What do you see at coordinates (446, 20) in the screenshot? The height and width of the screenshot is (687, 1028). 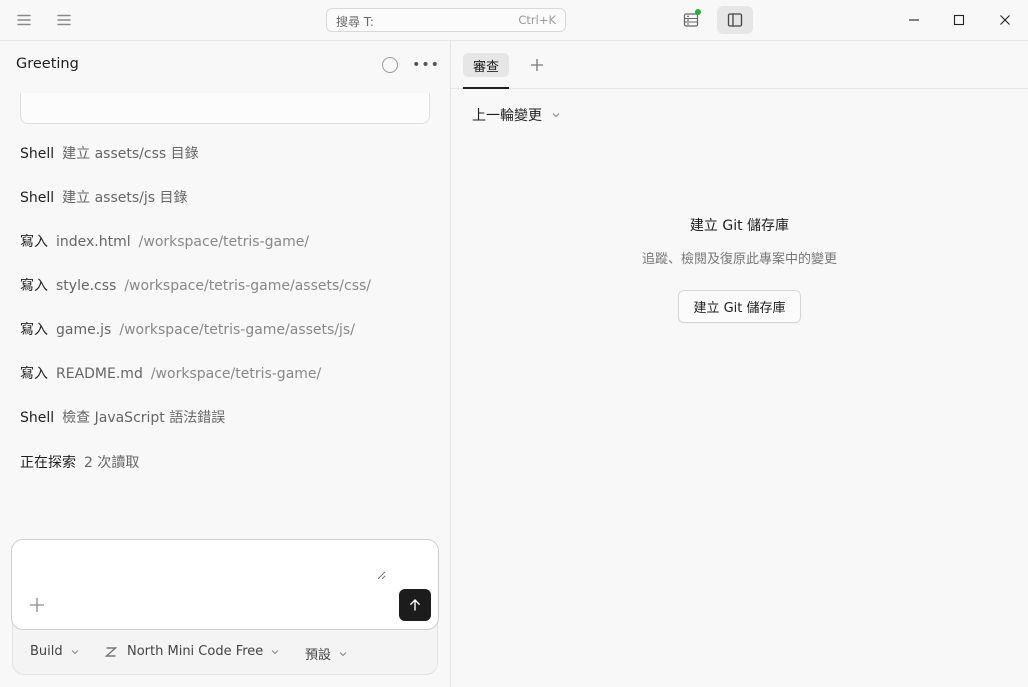 I see `search-input: 搜尋 T: Ctrl+K` at bounding box center [446, 20].